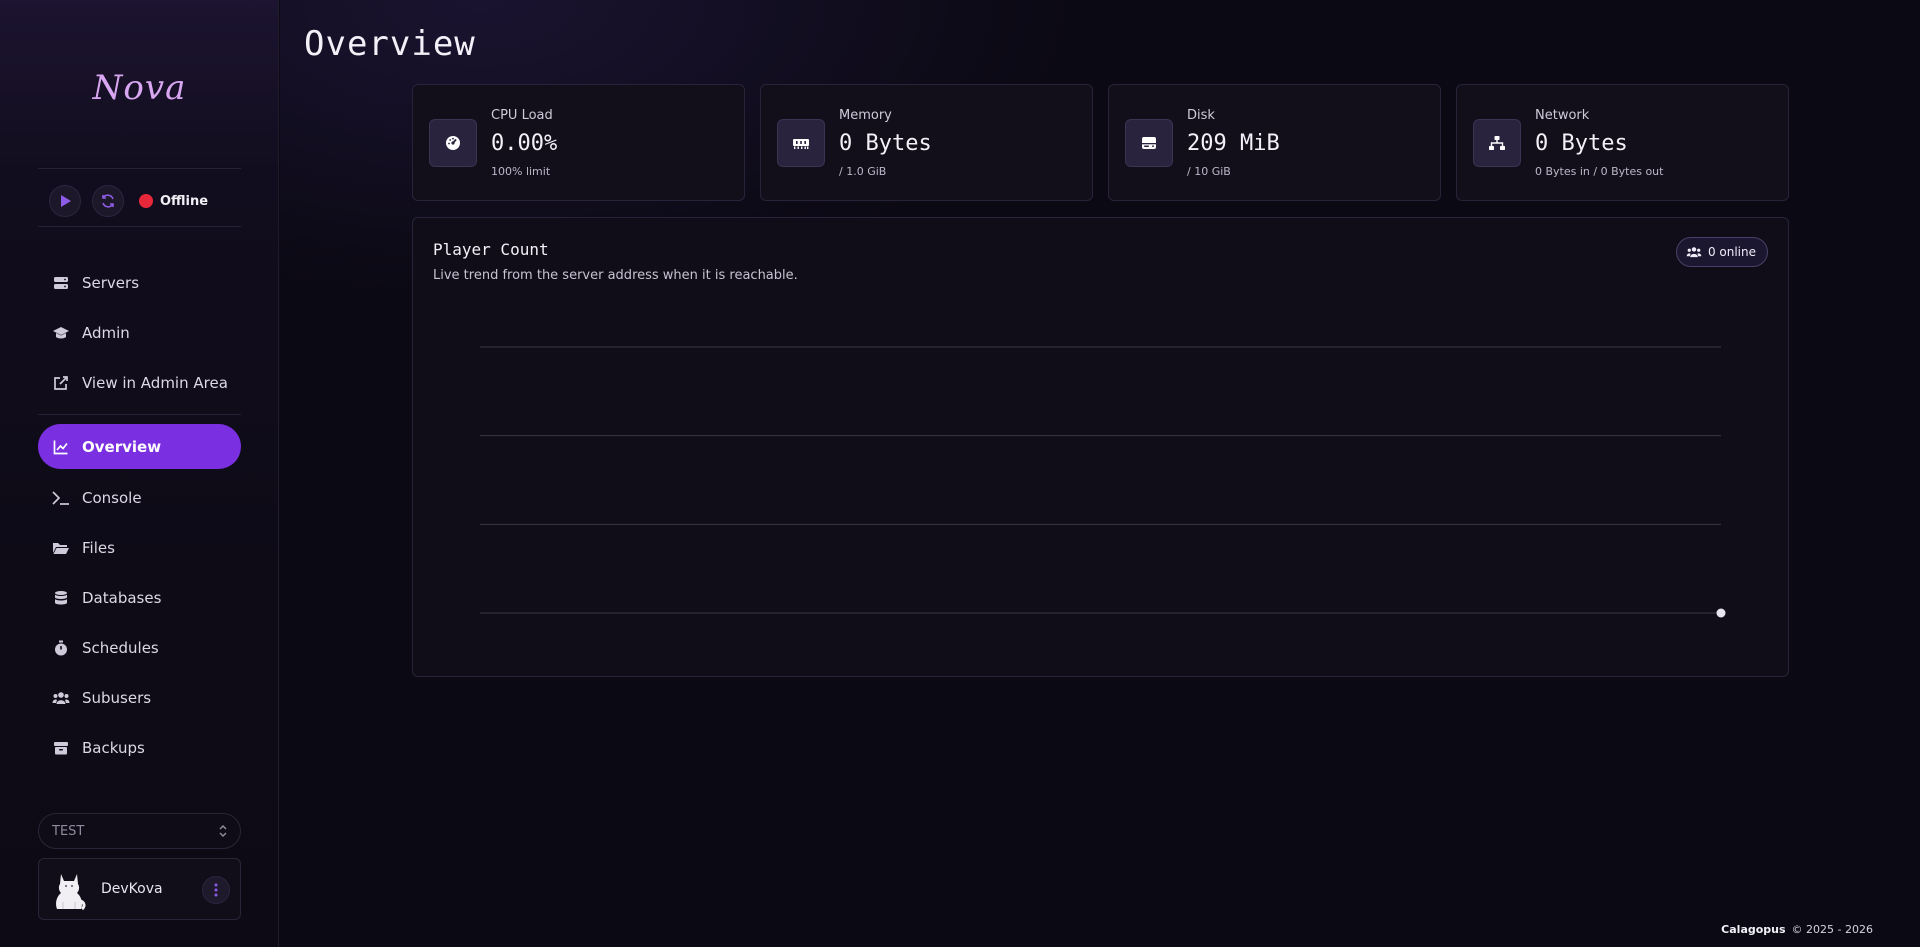 This screenshot has width=1920, height=947. I want to click on sidebar-item-schedules: Schedules, so click(139, 647).